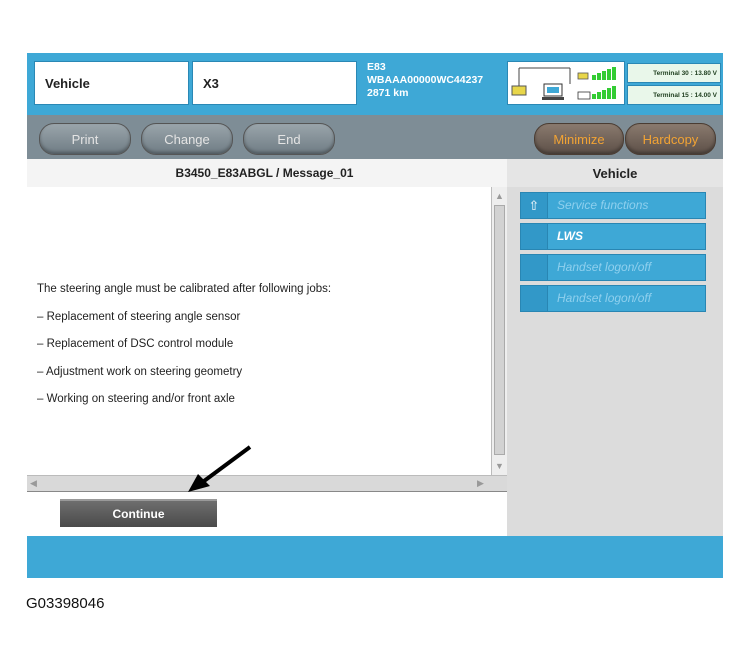 The height and width of the screenshot is (663, 750). What do you see at coordinates (534, 205) in the screenshot?
I see `up-arrow-icon: ⇧` at bounding box center [534, 205].